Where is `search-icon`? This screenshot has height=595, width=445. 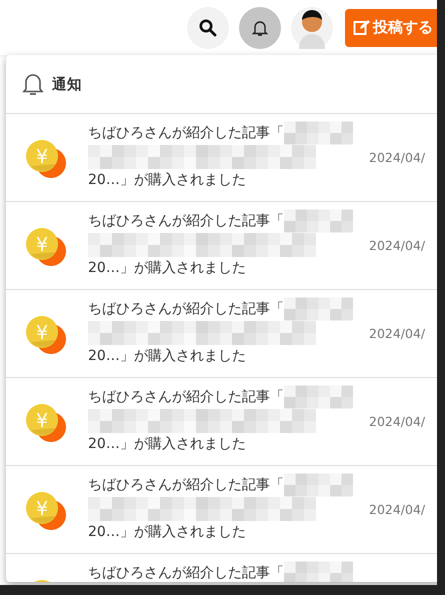
search-icon is located at coordinates (208, 27).